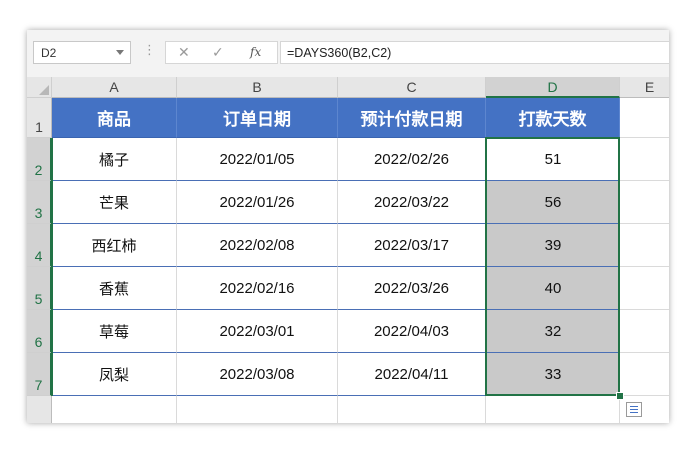  What do you see at coordinates (412, 159) in the screenshot?
I see `table-cell: 2022/02/26` at bounding box center [412, 159].